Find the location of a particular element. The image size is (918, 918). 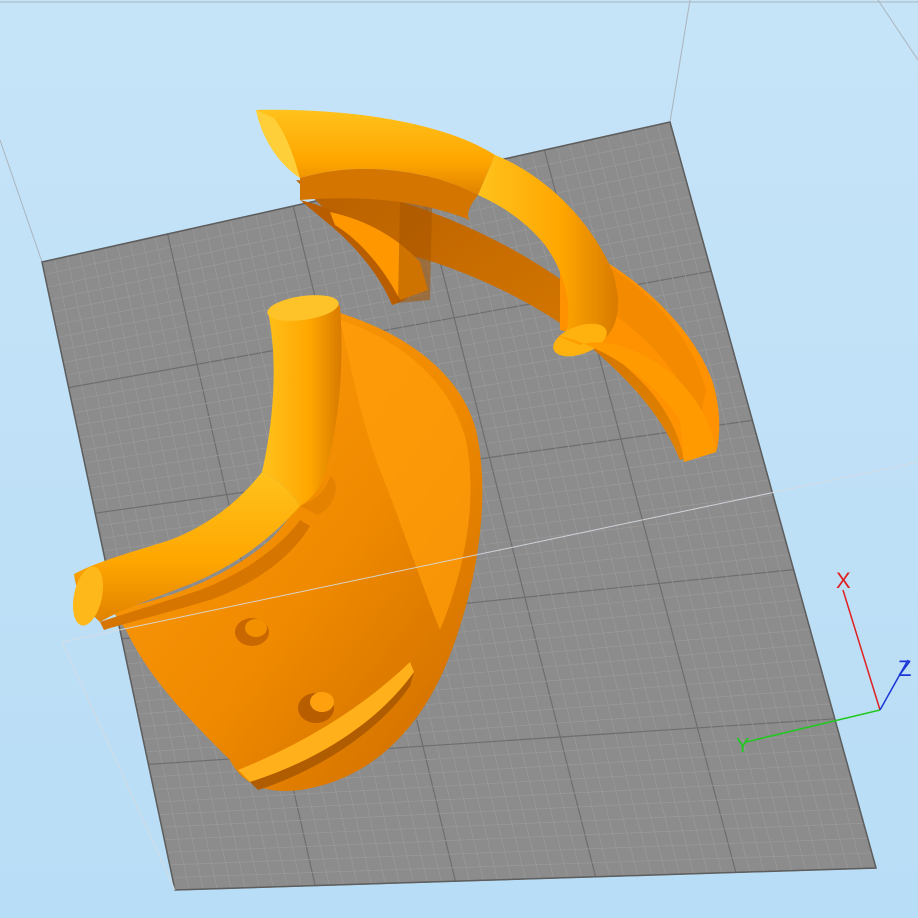

x-axis-label: X is located at coordinates (843, 580).